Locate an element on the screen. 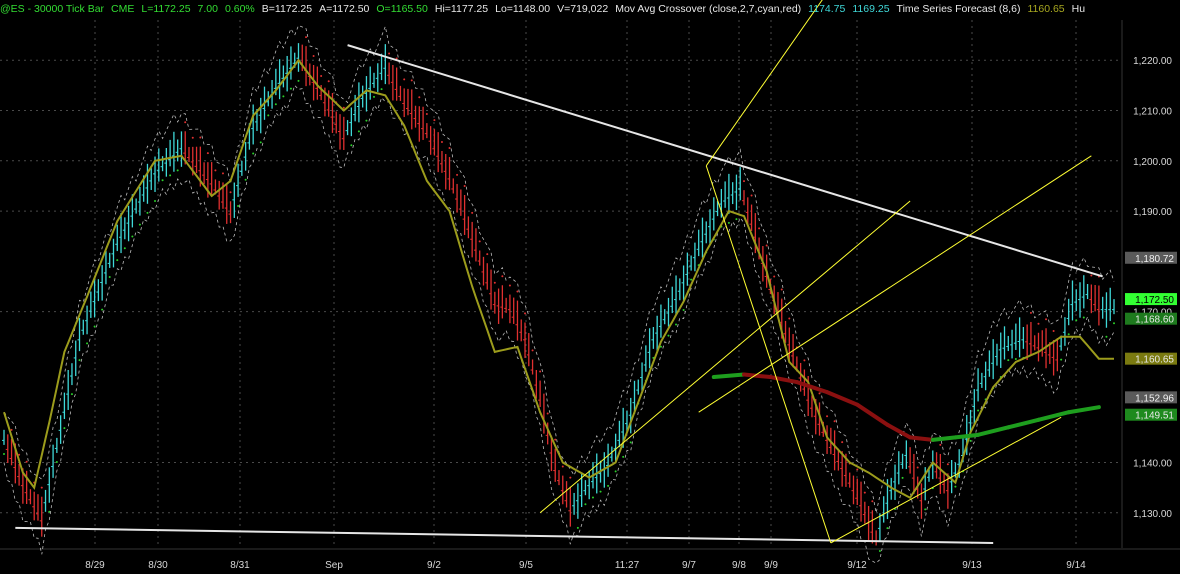 The image size is (1180, 574). y-tick-label: 1,140.00 is located at coordinates (1152, 464).